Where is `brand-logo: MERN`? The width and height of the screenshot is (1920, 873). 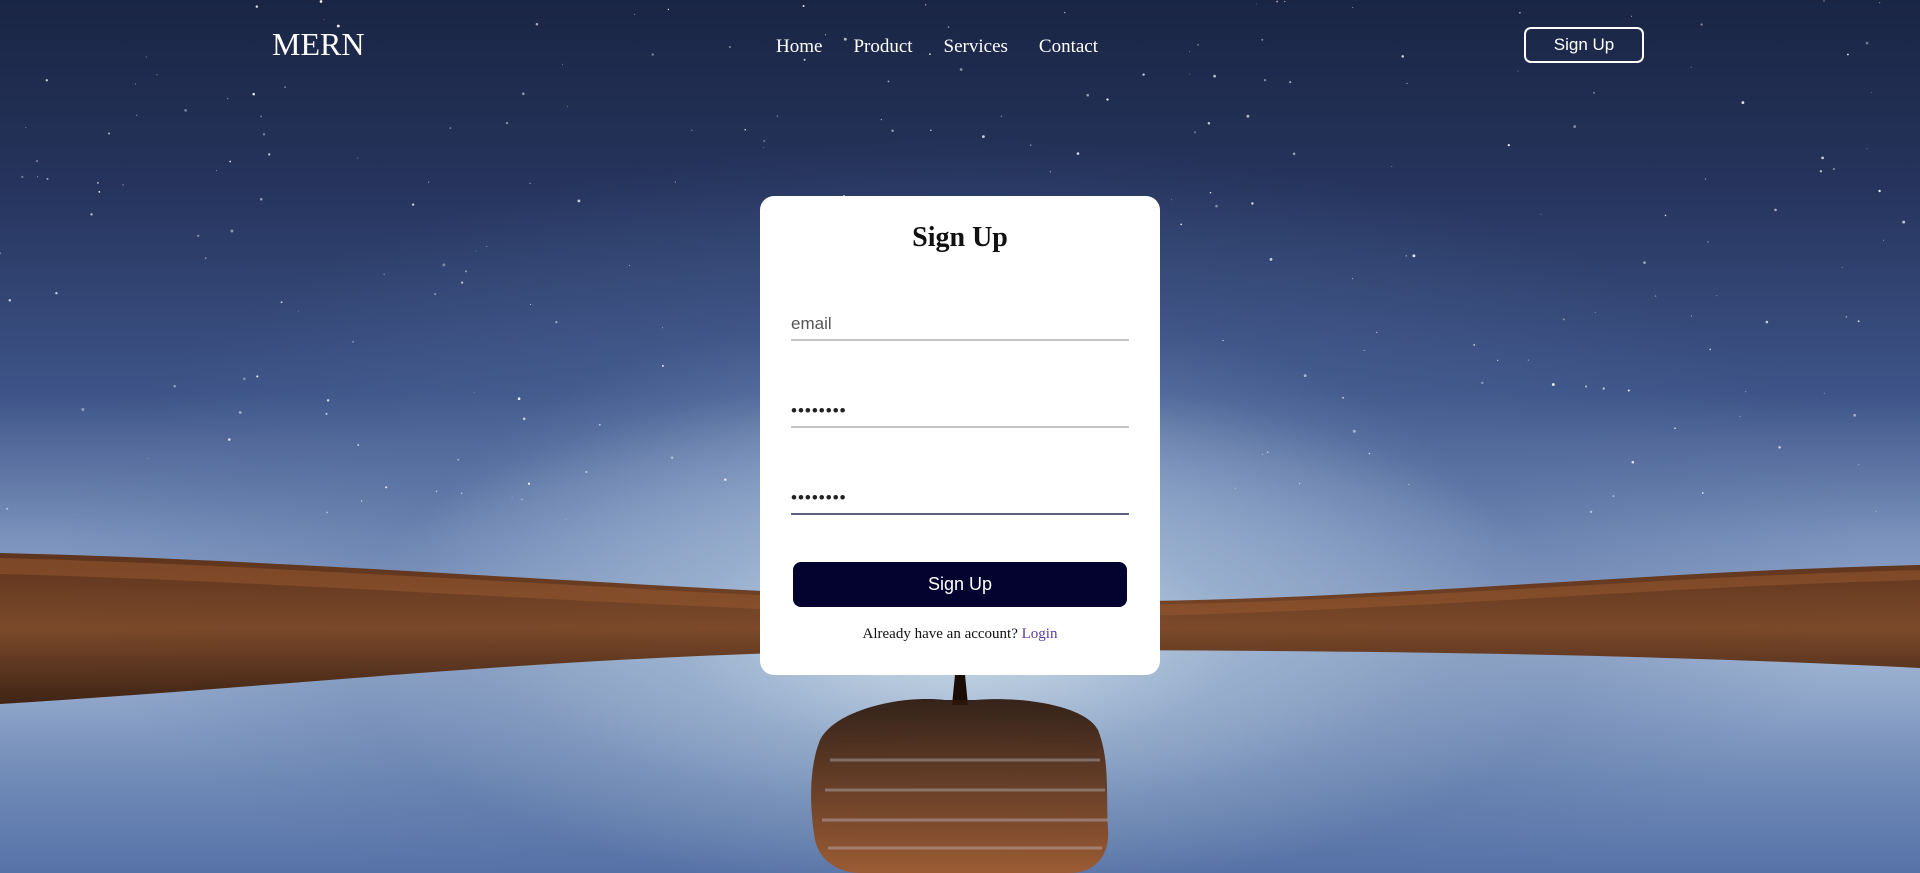 brand-logo: MERN is located at coordinates (318, 44).